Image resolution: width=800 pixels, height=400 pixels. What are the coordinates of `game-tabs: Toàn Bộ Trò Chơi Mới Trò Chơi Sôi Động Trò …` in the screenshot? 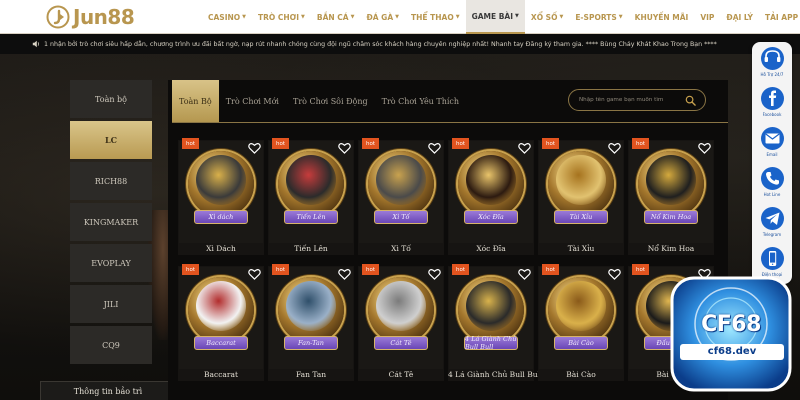 It's located at (319, 101).